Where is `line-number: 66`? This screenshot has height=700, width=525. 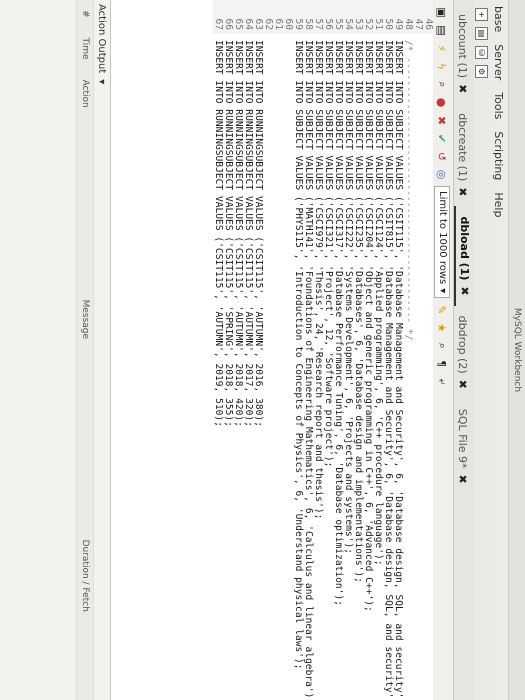 line-number: 66 is located at coordinates (228, 17).